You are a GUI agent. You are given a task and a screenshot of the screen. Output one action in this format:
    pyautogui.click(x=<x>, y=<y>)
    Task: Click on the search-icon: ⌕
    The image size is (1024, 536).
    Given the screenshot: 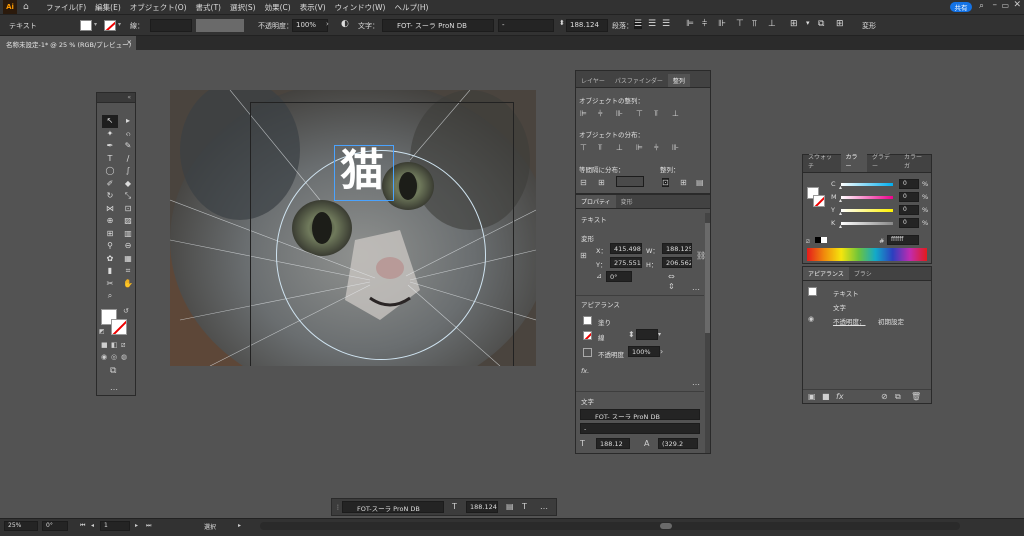 What is the action you would take?
    pyautogui.click(x=981, y=6)
    